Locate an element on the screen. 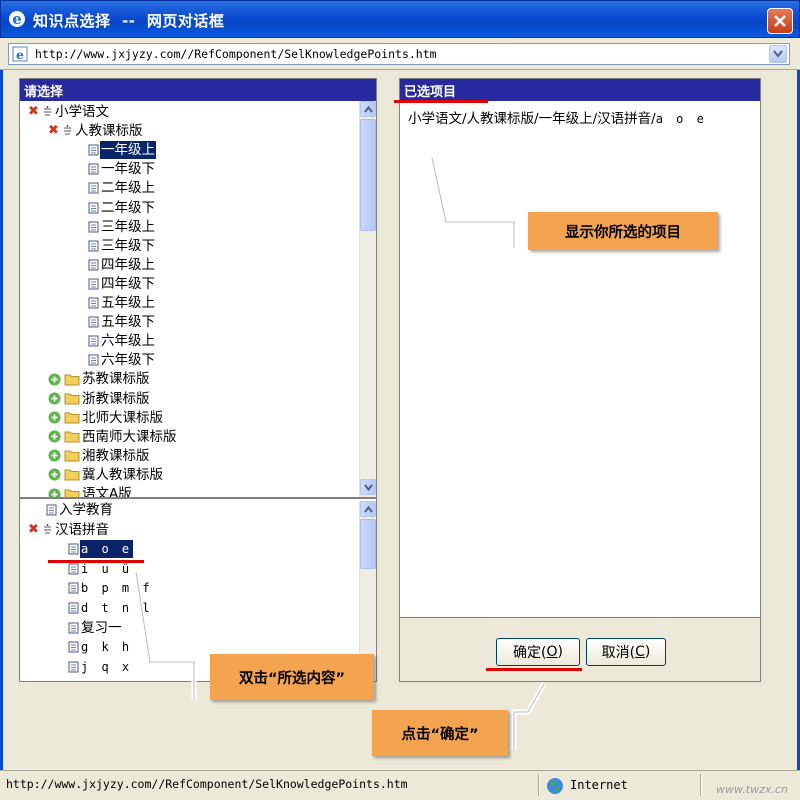  tree-node-label: 一年级下 is located at coordinates (128, 169).